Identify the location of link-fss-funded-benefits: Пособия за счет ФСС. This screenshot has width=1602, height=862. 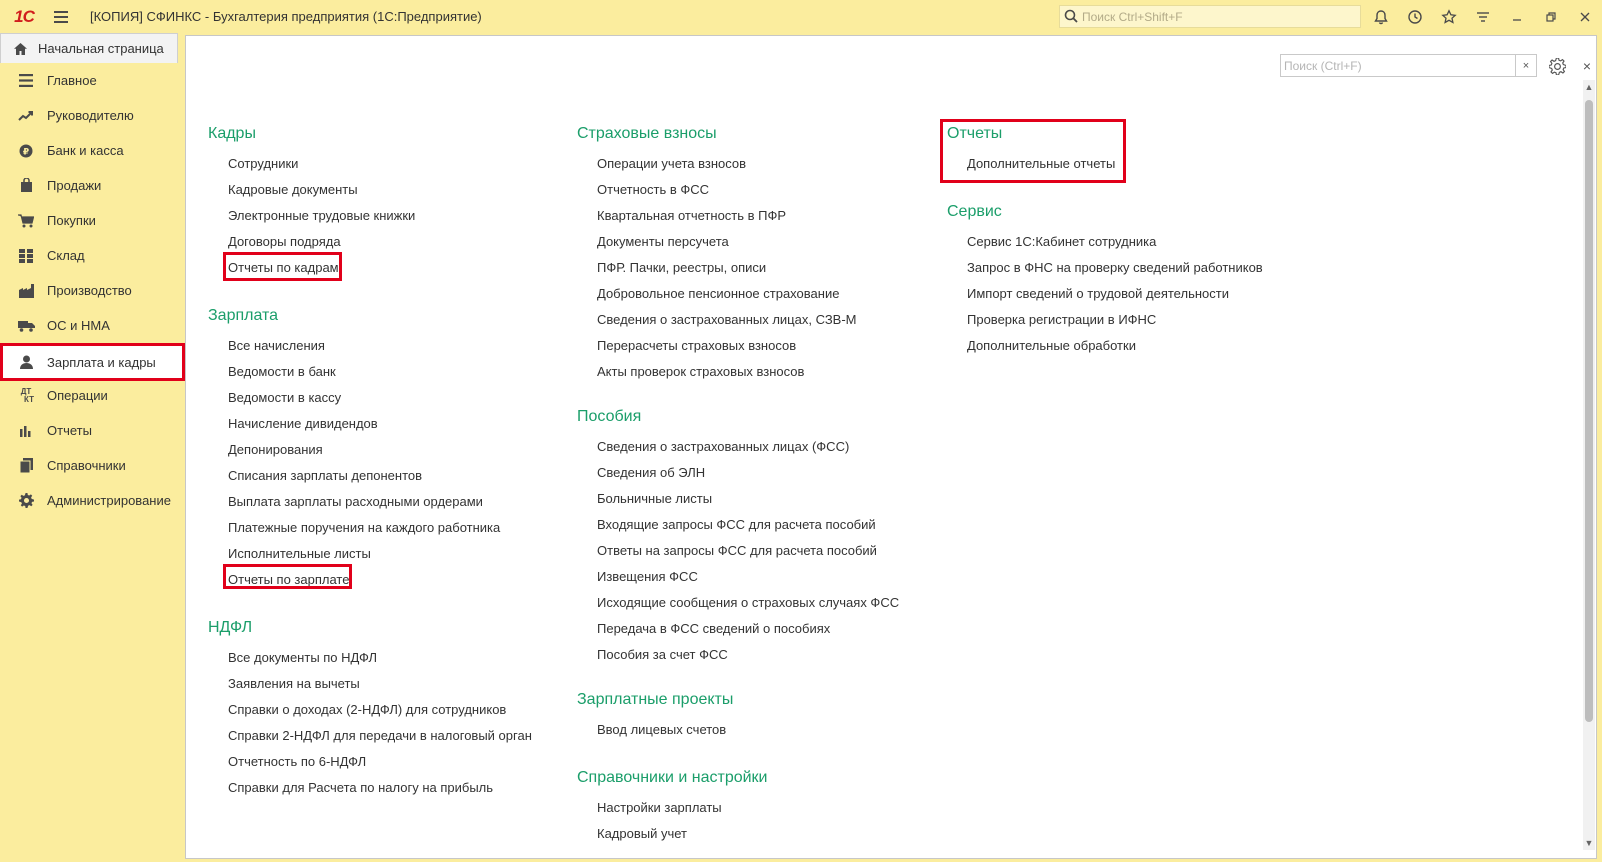
(662, 654).